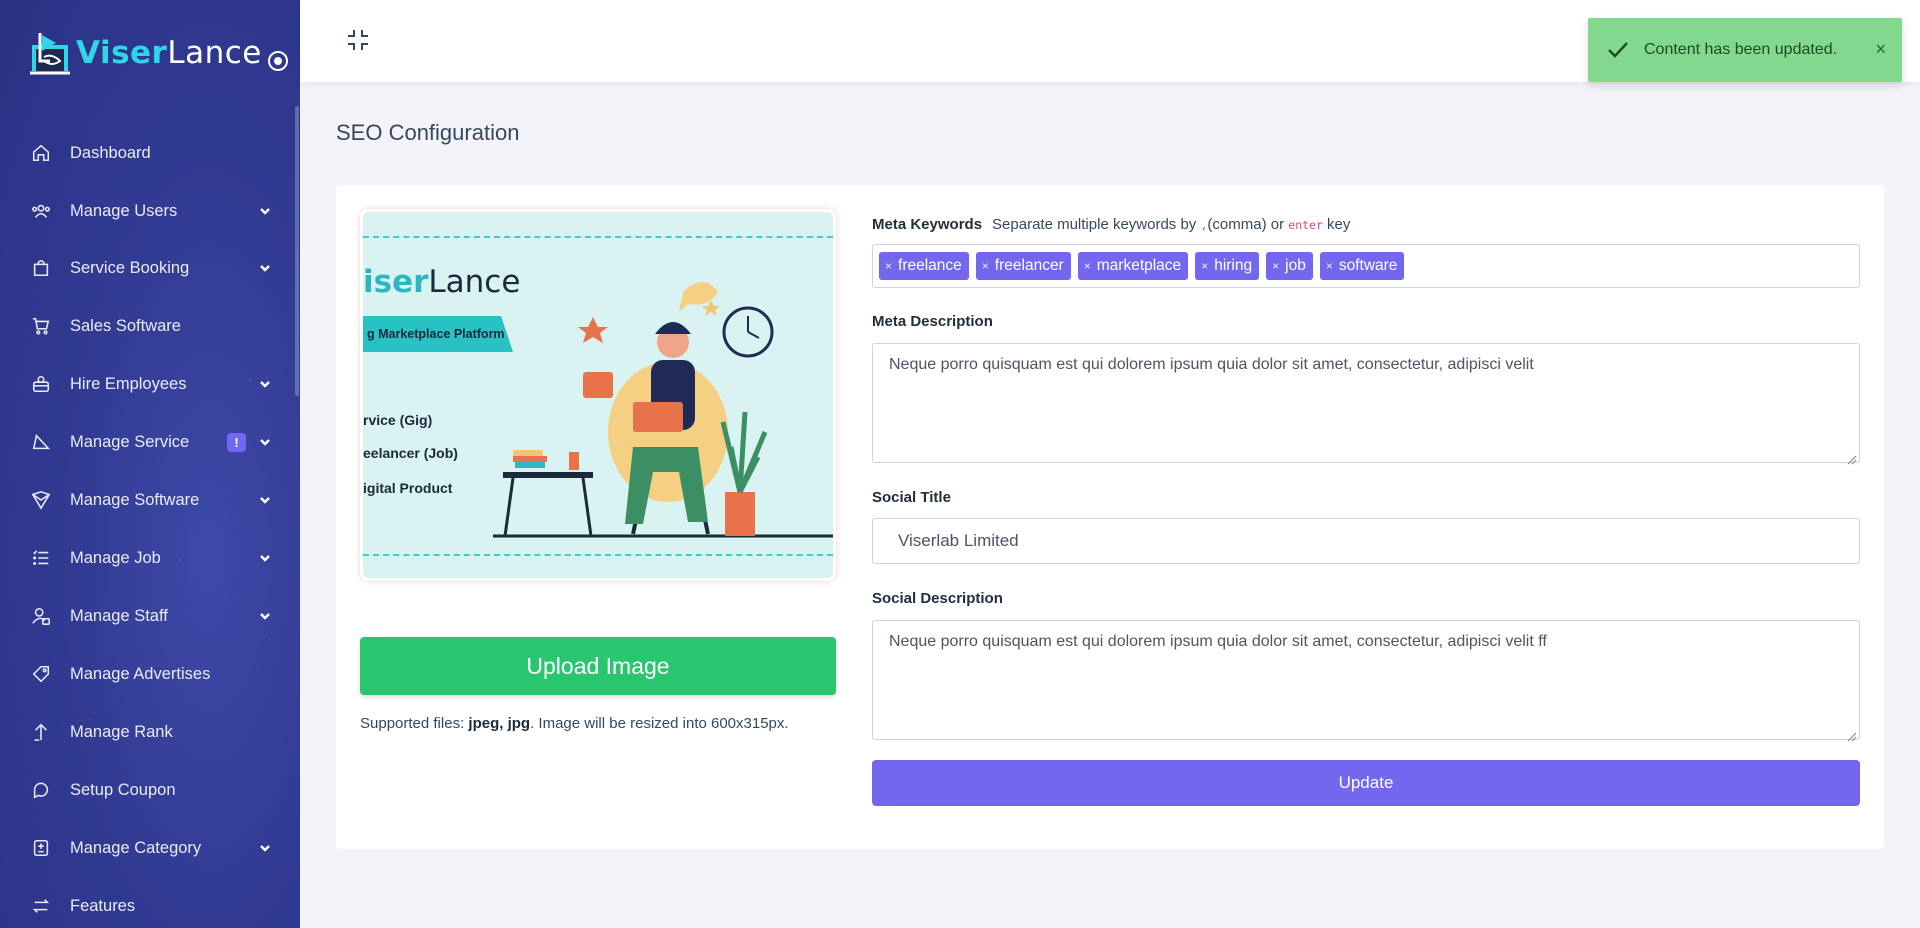 The width and height of the screenshot is (1920, 928). What do you see at coordinates (937, 598) in the screenshot?
I see `social-description-label: Social Description` at bounding box center [937, 598].